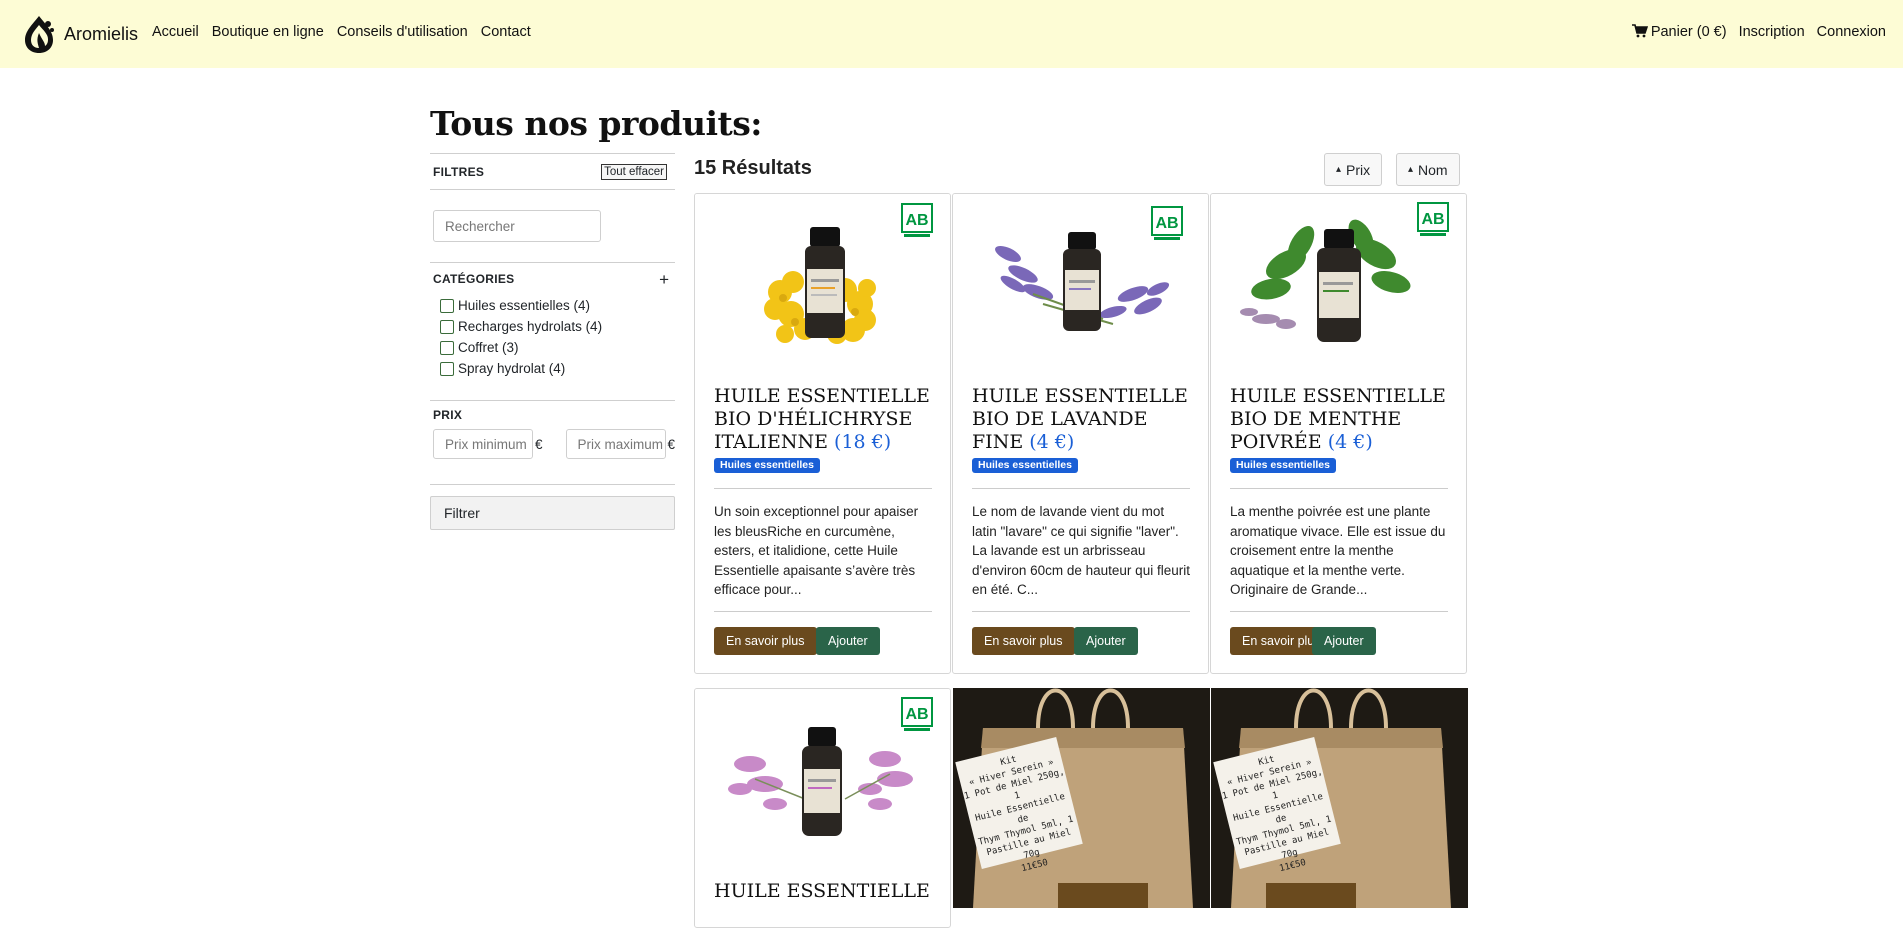 The height and width of the screenshot is (928, 1903). I want to click on category-item: Spray hydrolat (4), so click(552, 368).